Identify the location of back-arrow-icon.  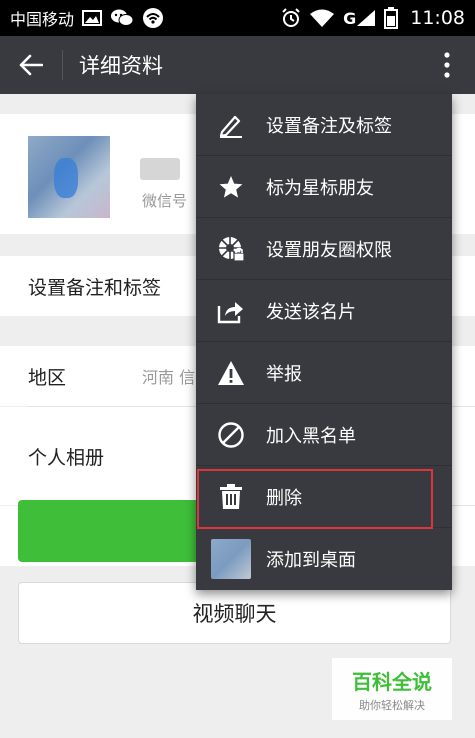
(31, 65).